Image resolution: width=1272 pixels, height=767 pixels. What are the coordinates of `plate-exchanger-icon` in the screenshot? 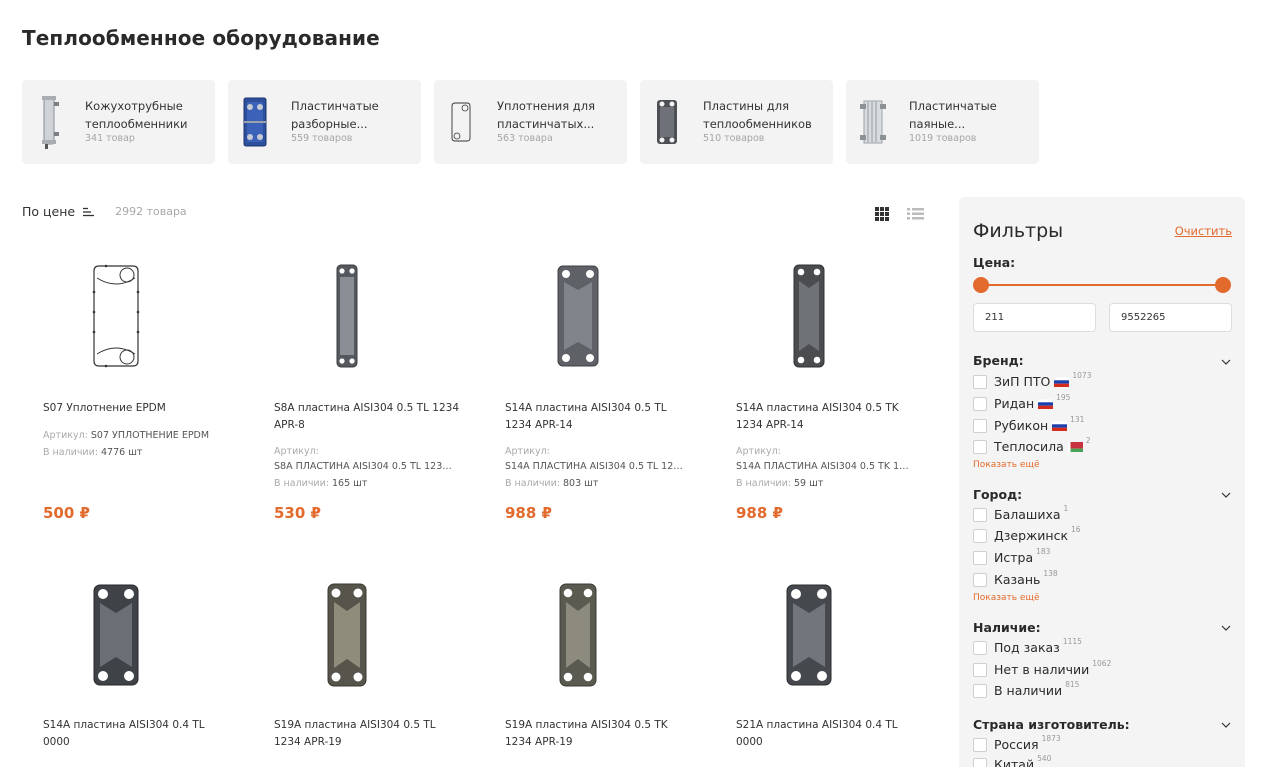 It's located at (255, 122).